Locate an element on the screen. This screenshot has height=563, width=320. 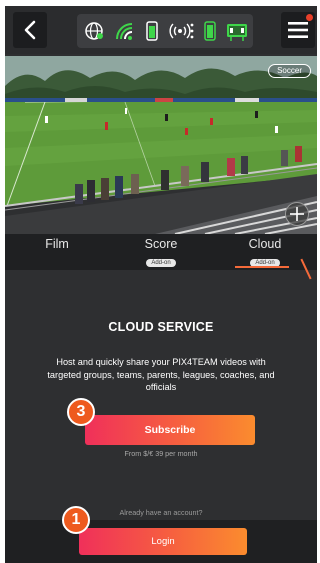
tab-cloud-label: Cloud is located at coordinates (265, 244).